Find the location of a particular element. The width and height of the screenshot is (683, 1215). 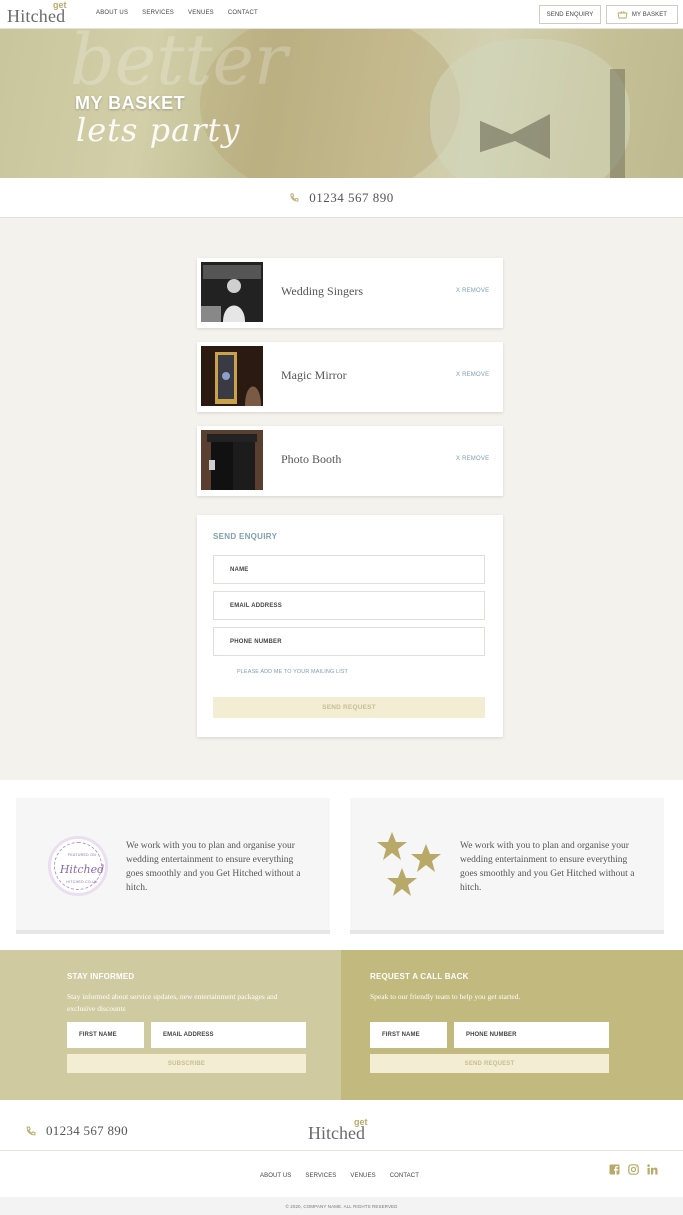

stars-icon is located at coordinates (409, 864).